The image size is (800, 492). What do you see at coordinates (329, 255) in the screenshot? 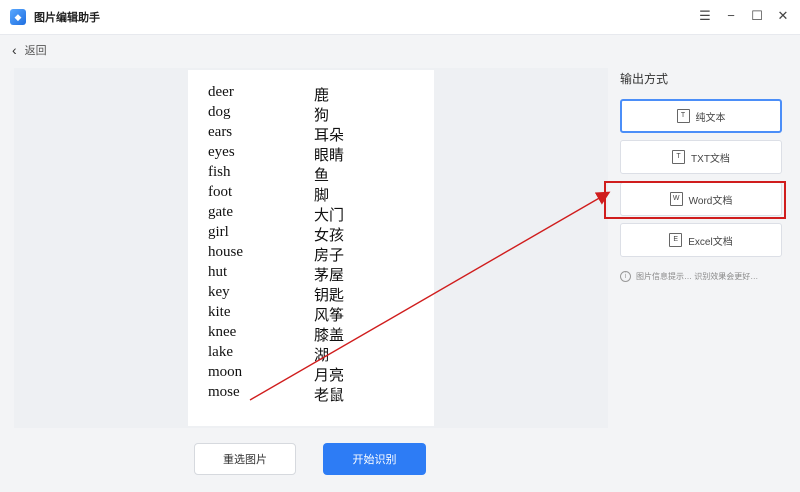
I see `word-chinese: 房子` at bounding box center [329, 255].